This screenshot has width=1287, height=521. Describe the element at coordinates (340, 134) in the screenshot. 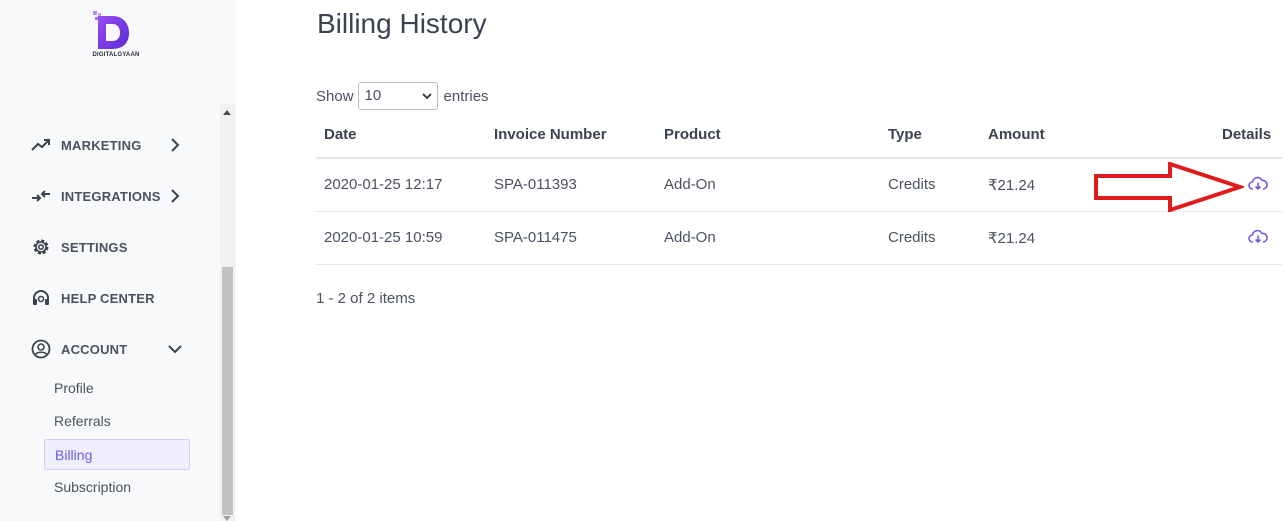

I see `column-header-date: Date` at that location.